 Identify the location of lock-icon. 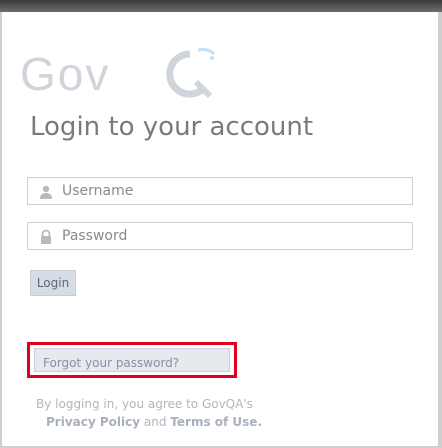
(46, 236).